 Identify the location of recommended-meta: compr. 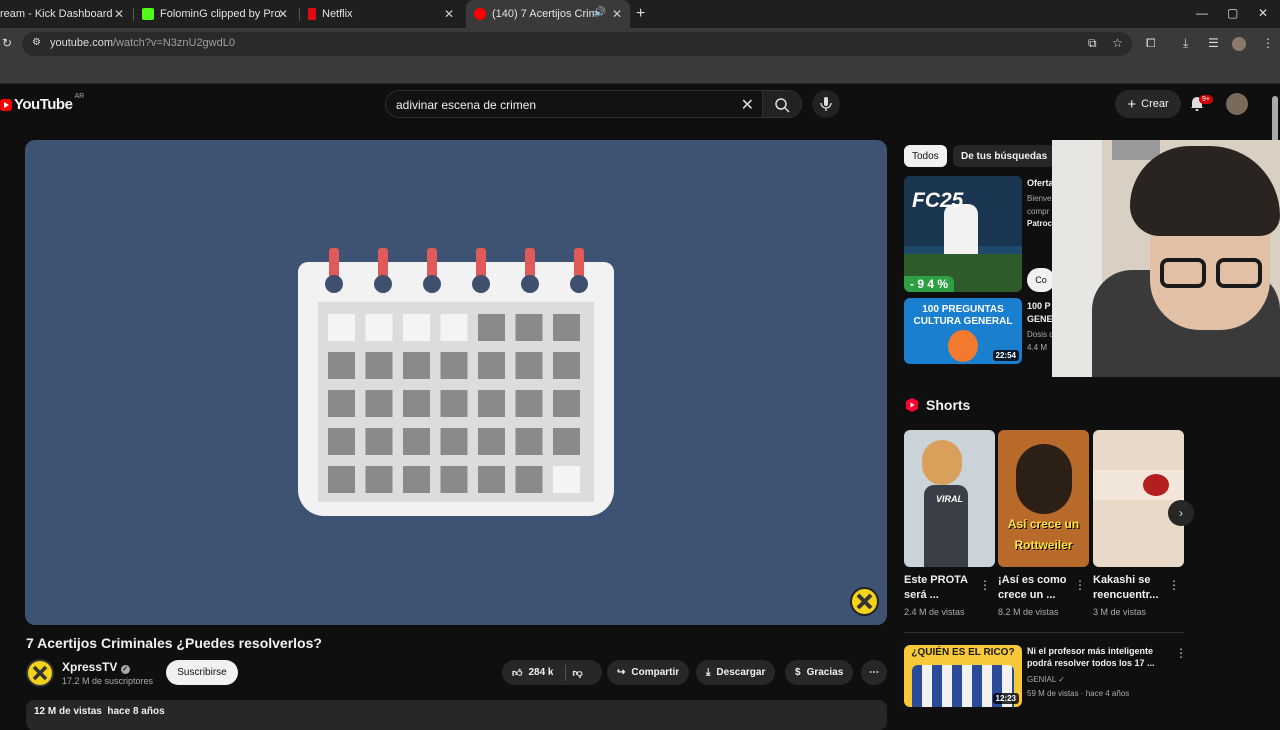
(1038, 211).